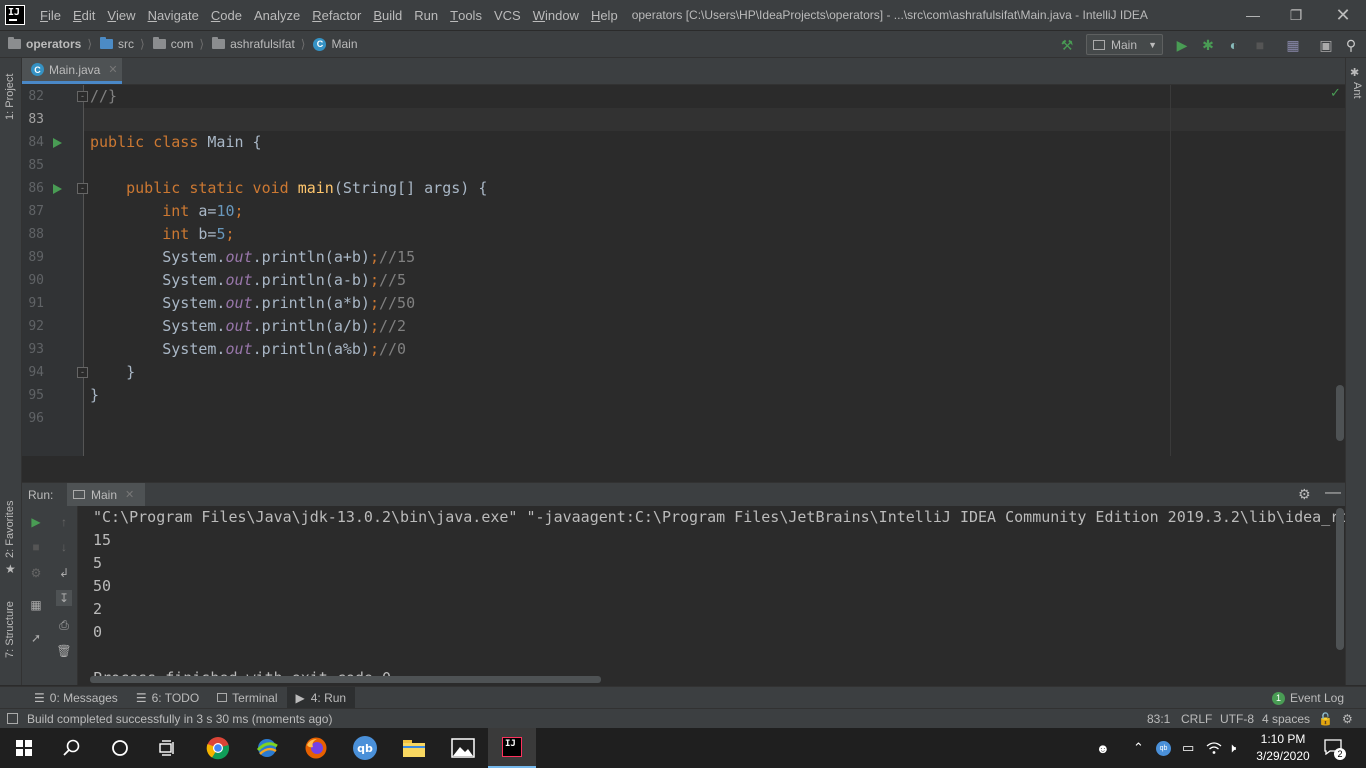  What do you see at coordinates (72, 71) in the screenshot?
I see `tab-main-java: C Main.java ✕` at bounding box center [72, 71].